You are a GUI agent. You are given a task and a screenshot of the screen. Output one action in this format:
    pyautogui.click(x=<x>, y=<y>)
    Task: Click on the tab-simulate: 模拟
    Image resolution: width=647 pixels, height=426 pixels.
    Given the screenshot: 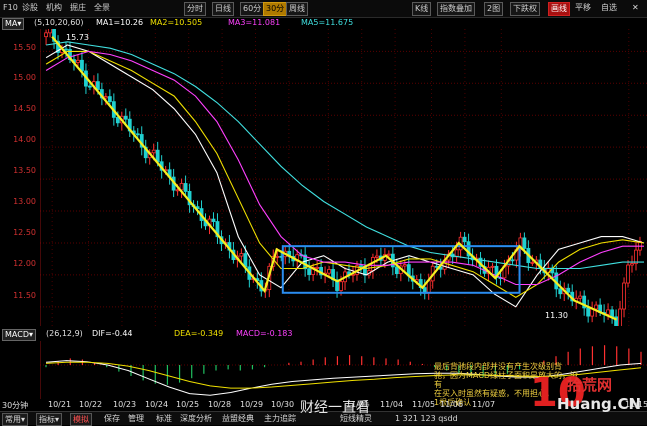 What is the action you would take?
    pyautogui.click(x=81, y=419)
    